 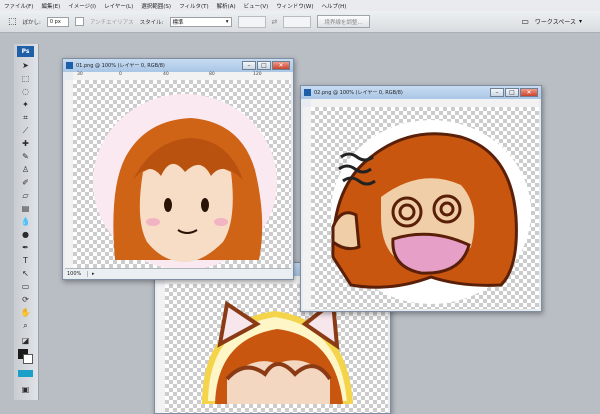 I want to click on move-tool-icon: ➤, so click(x=25, y=65).